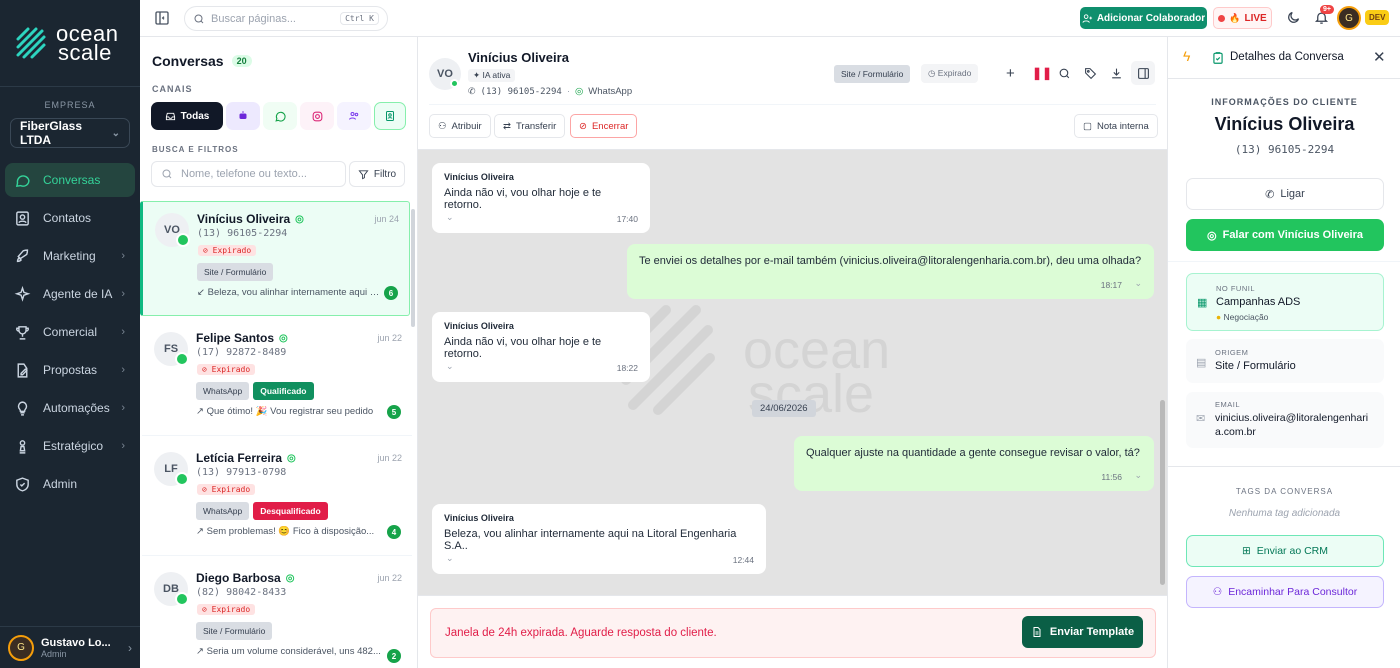  What do you see at coordinates (1324, 16) in the screenshot?
I see `notifications-button: 9+` at bounding box center [1324, 16].